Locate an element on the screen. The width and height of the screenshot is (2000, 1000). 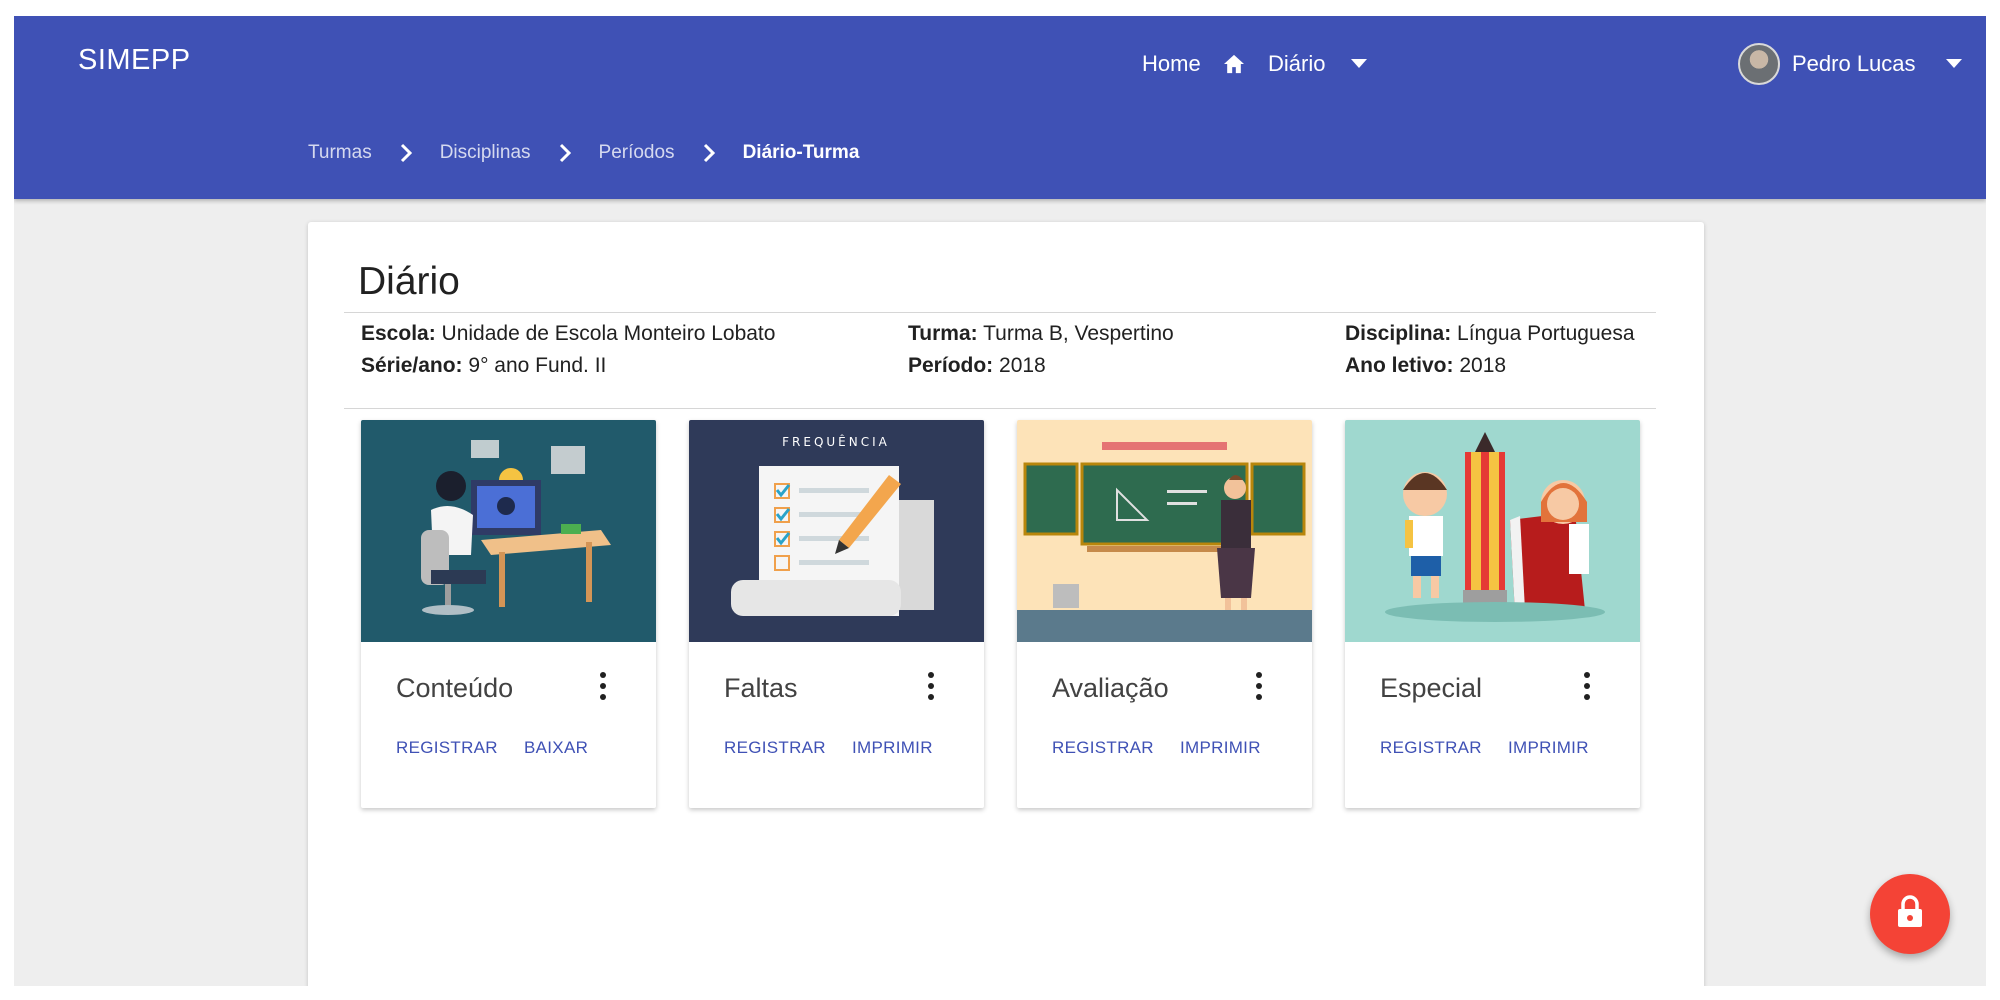
avatar is located at coordinates (1759, 64).